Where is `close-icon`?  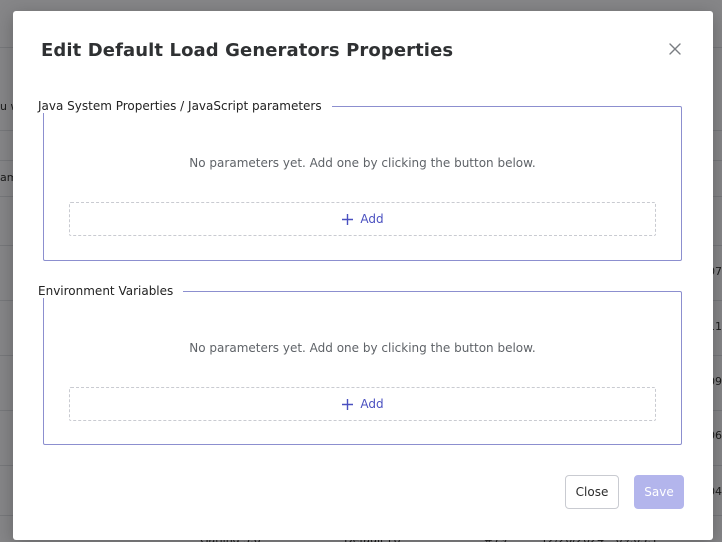 close-icon is located at coordinates (675, 49).